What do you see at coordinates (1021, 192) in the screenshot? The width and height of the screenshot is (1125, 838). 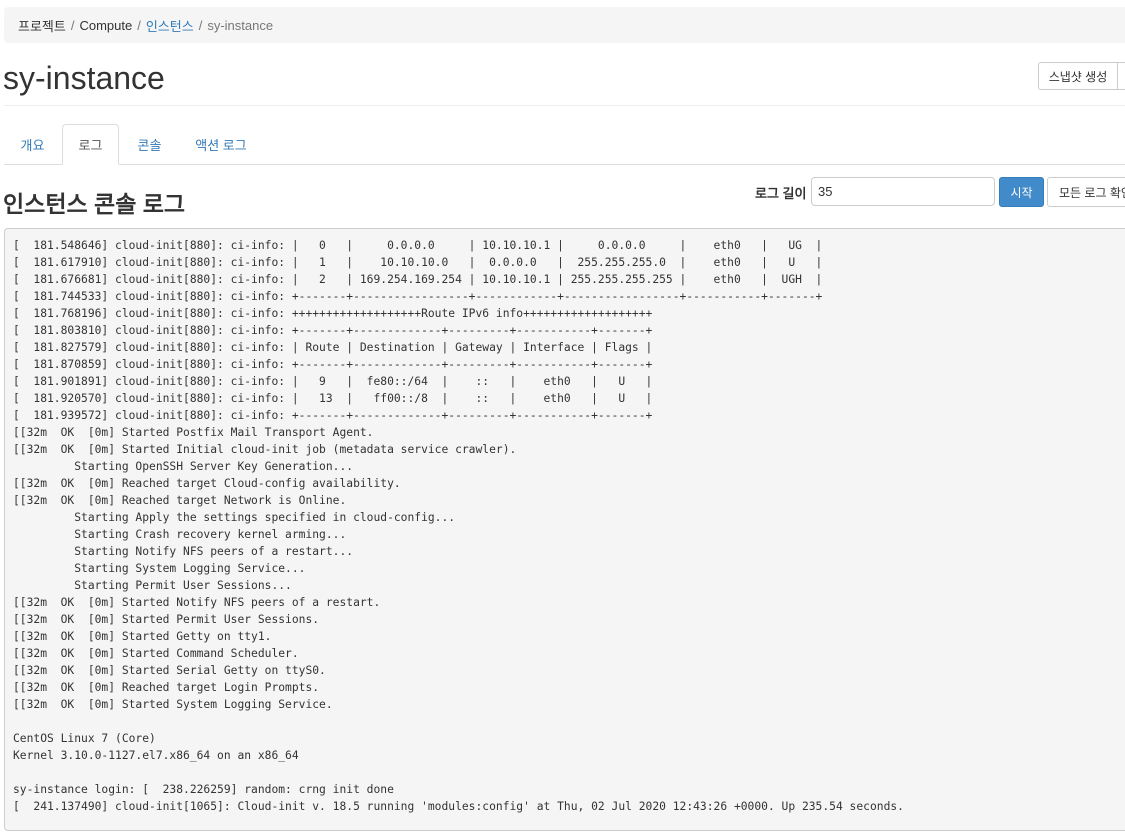 I see `start-button: 시작` at bounding box center [1021, 192].